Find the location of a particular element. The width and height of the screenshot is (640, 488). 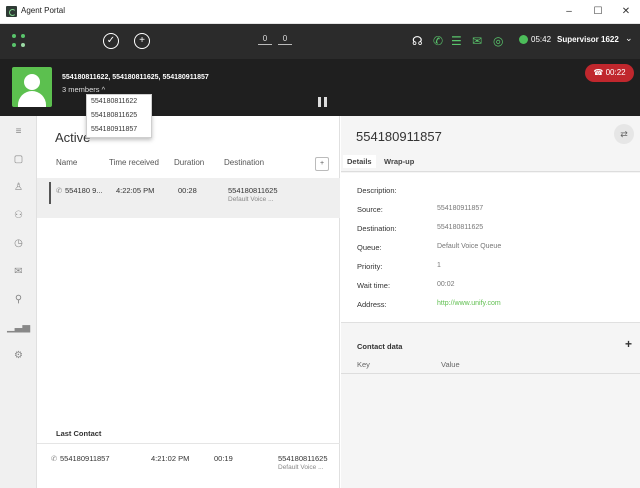

dial-input: 00 is located at coordinates (278, 39).